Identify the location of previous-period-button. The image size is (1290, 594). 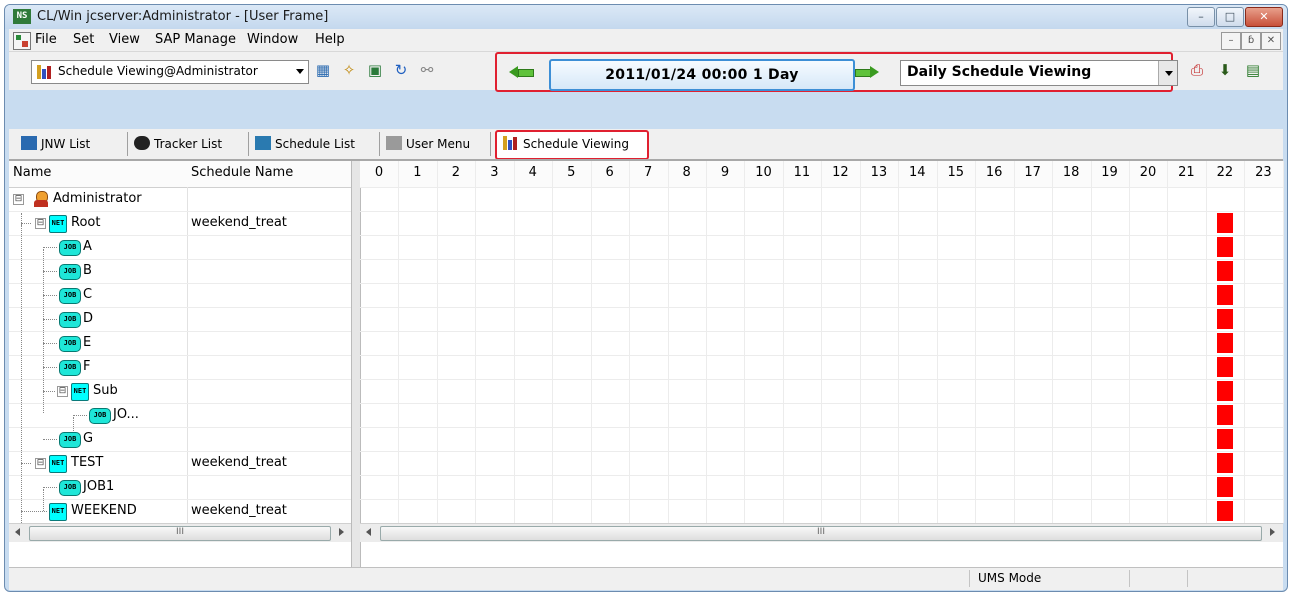
(521, 72).